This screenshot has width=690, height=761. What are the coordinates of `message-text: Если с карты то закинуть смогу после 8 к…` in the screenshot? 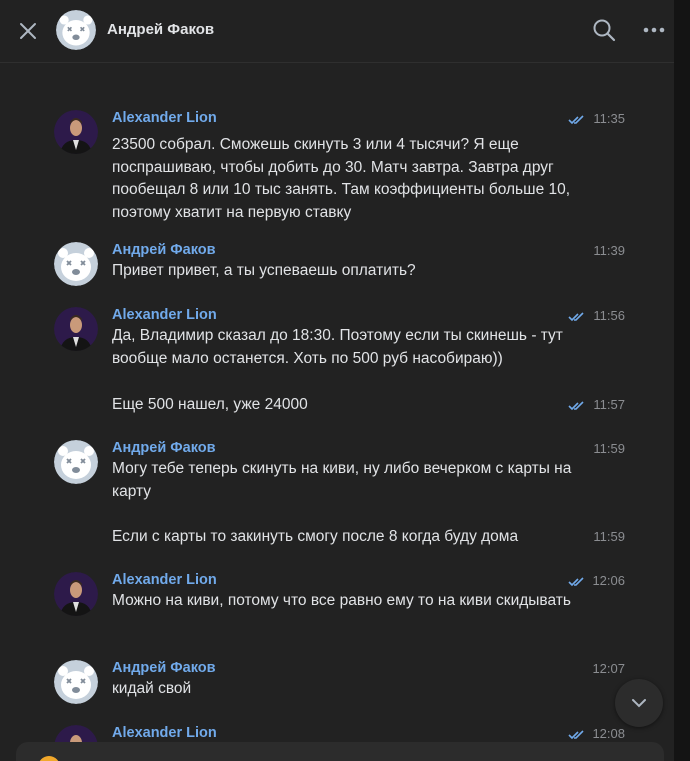 It's located at (315, 536).